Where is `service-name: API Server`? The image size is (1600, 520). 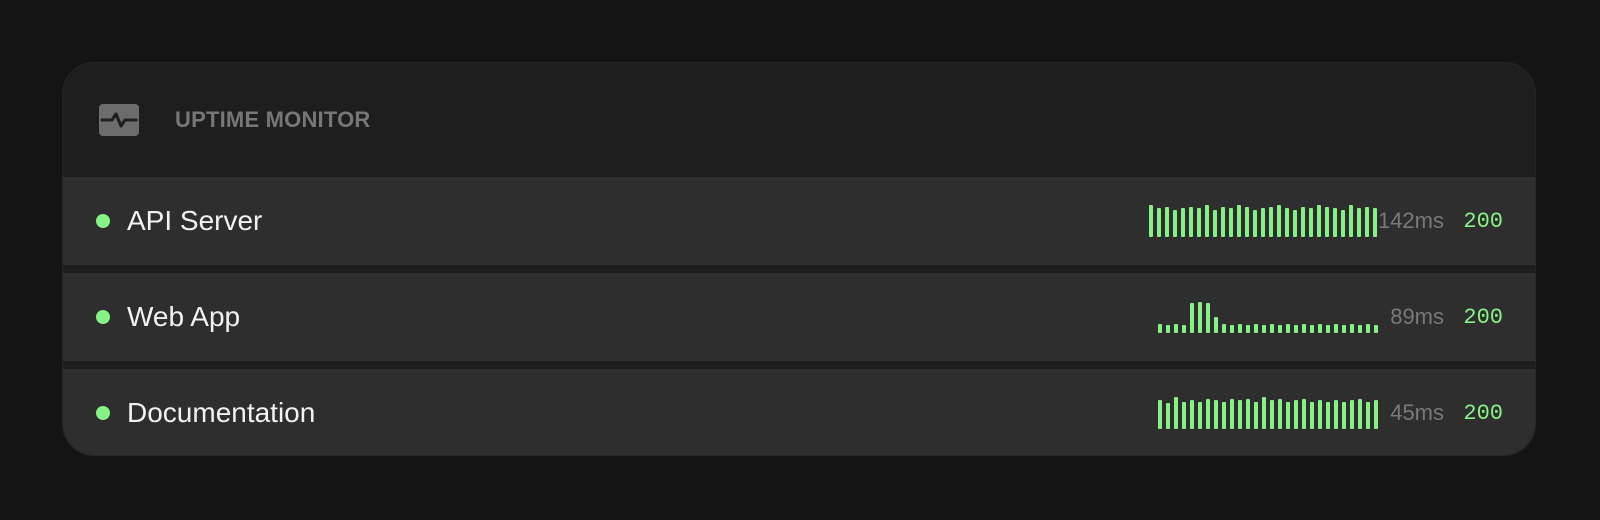 service-name: API Server is located at coordinates (195, 220).